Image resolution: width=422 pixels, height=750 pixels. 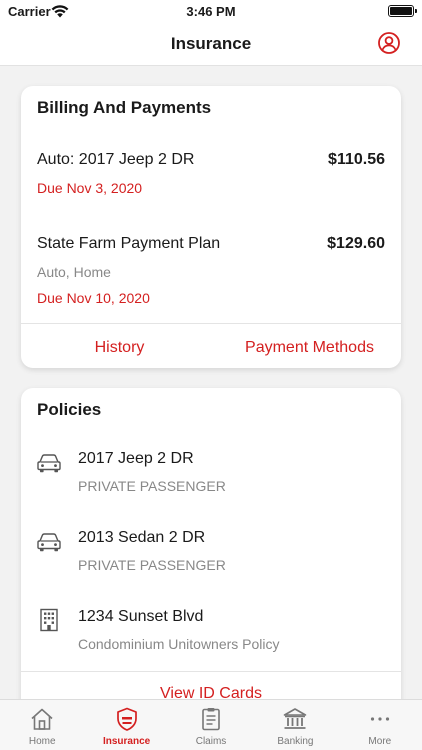 I want to click on history-link: History, so click(x=119, y=348).